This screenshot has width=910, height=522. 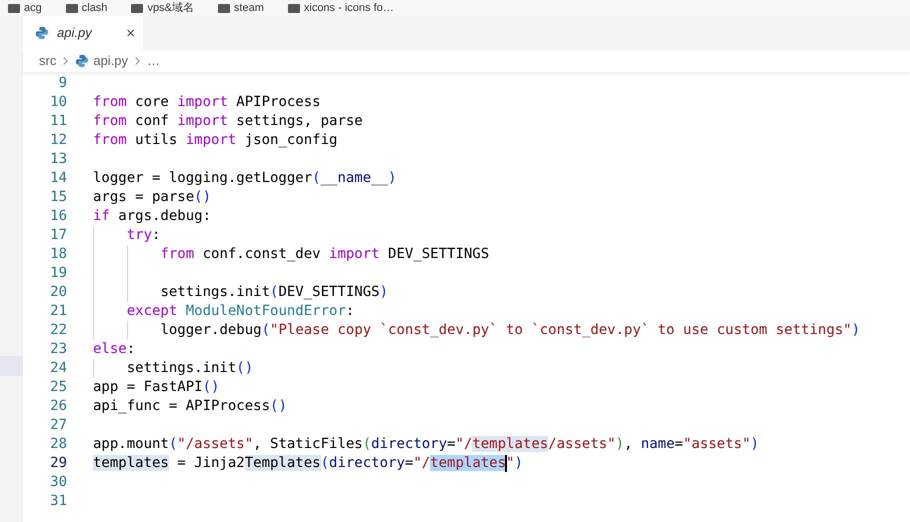 What do you see at coordinates (58, 254) in the screenshot?
I see `line-number: 18` at bounding box center [58, 254].